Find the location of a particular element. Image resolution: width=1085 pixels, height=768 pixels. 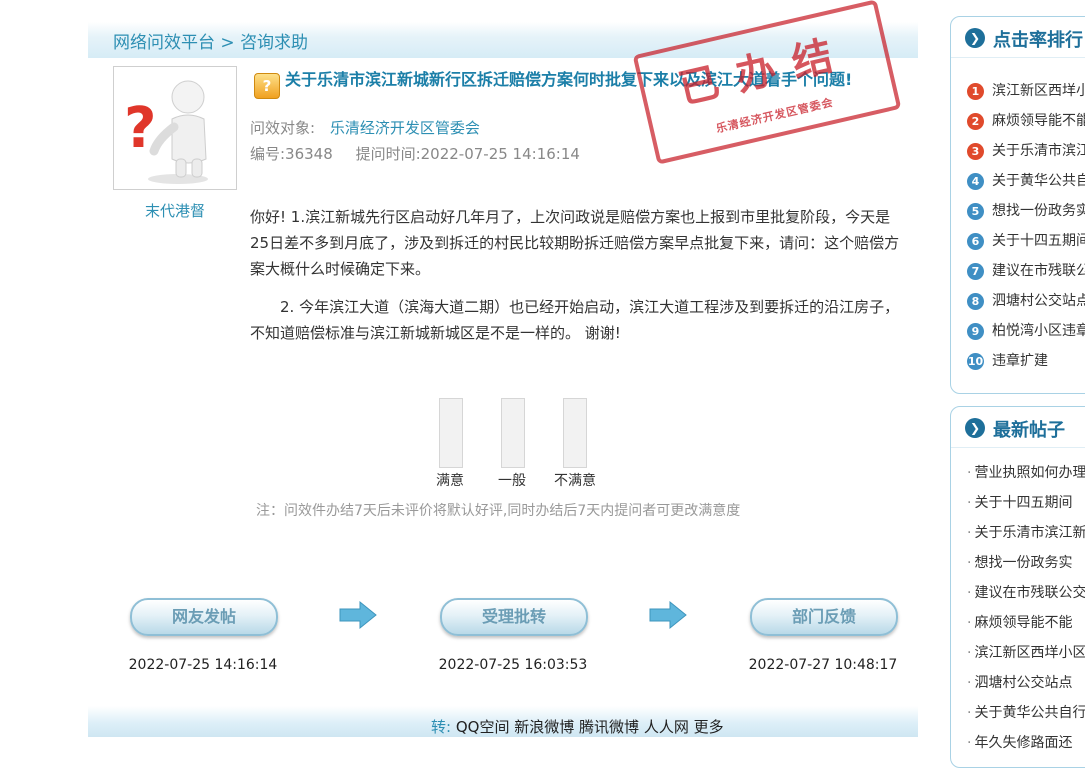

latest-posts-title: 最新帖子 is located at coordinates (1029, 430).